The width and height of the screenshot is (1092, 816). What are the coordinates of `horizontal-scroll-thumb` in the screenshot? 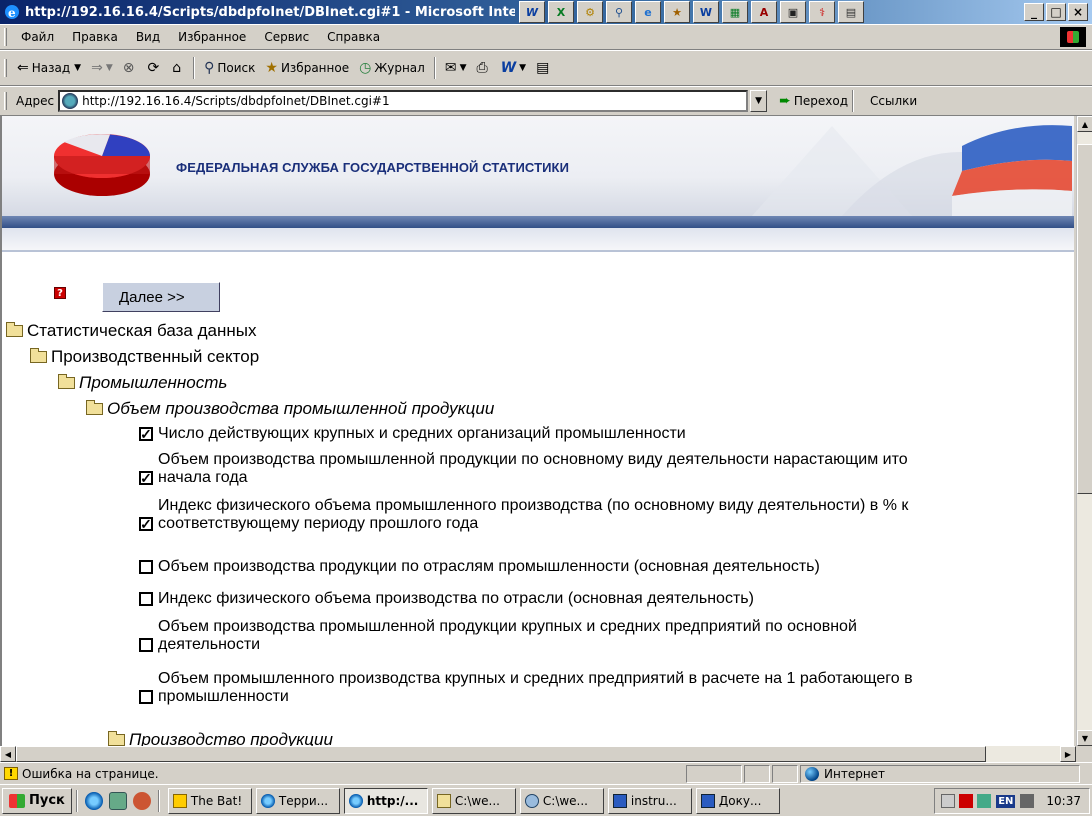 It's located at (501, 754).